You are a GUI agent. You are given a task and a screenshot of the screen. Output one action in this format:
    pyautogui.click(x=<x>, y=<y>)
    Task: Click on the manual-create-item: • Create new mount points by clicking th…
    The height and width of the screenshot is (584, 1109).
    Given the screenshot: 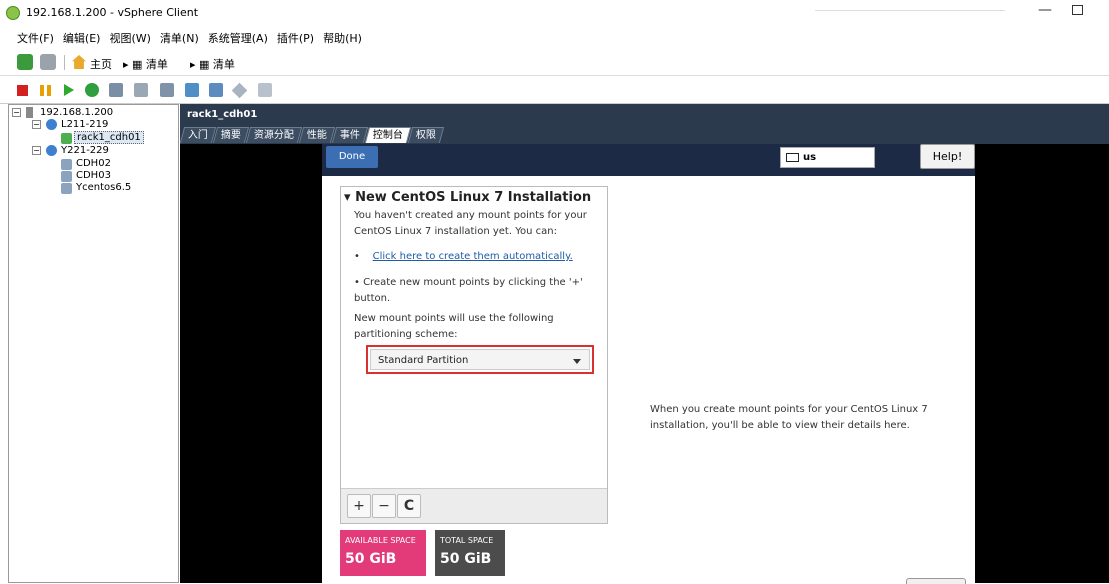 What is the action you would take?
    pyautogui.click(x=468, y=290)
    